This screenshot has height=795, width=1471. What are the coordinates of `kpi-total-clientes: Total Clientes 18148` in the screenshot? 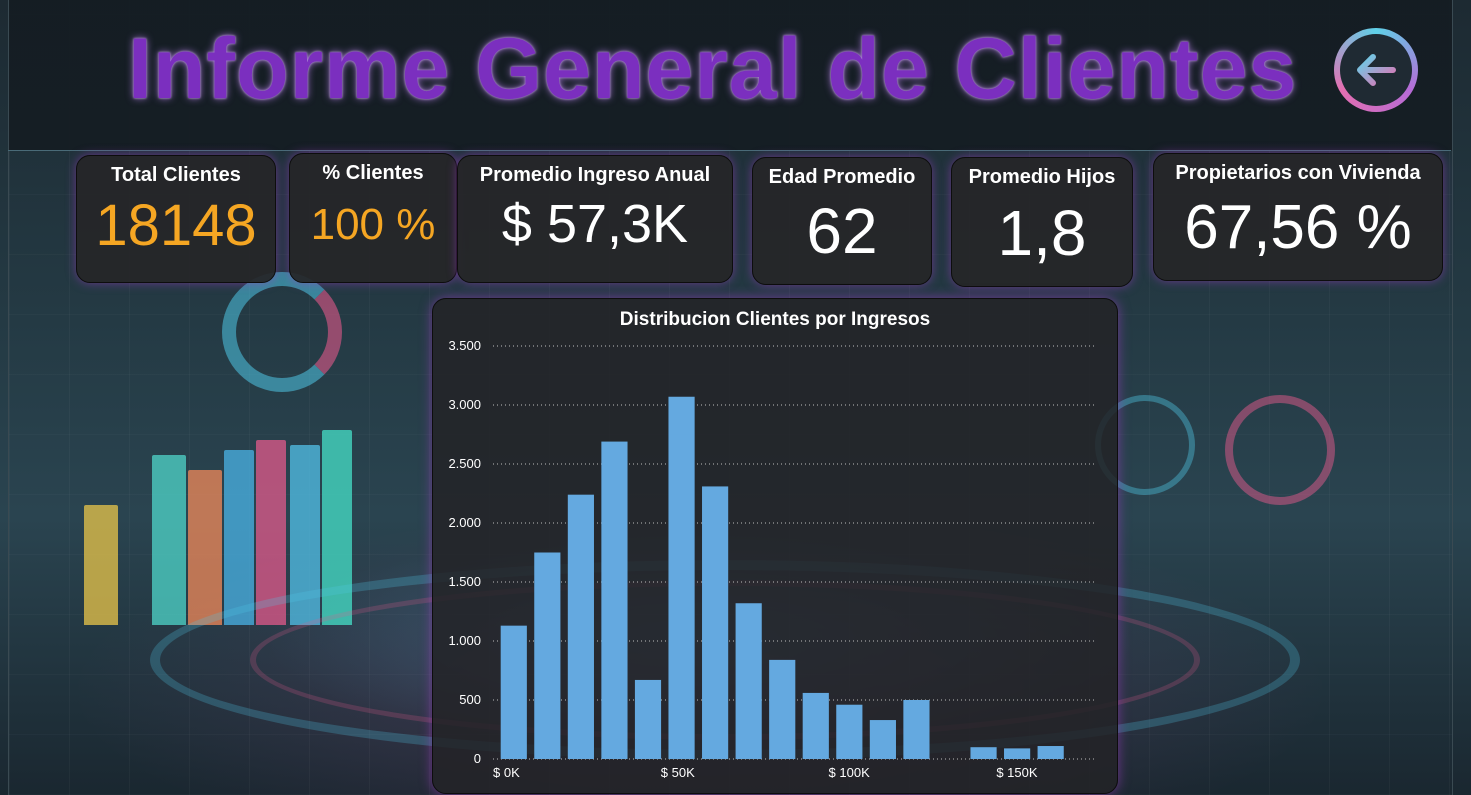 It's located at (176, 219).